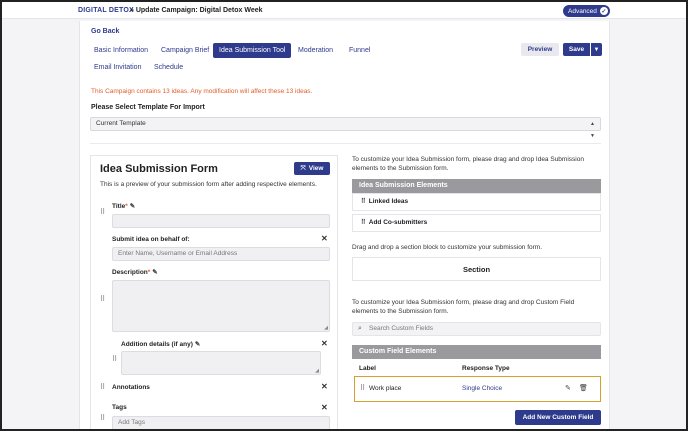  Describe the element at coordinates (185, 50) in the screenshot. I see `tab-campaign-brief: Campaign Brief` at that location.